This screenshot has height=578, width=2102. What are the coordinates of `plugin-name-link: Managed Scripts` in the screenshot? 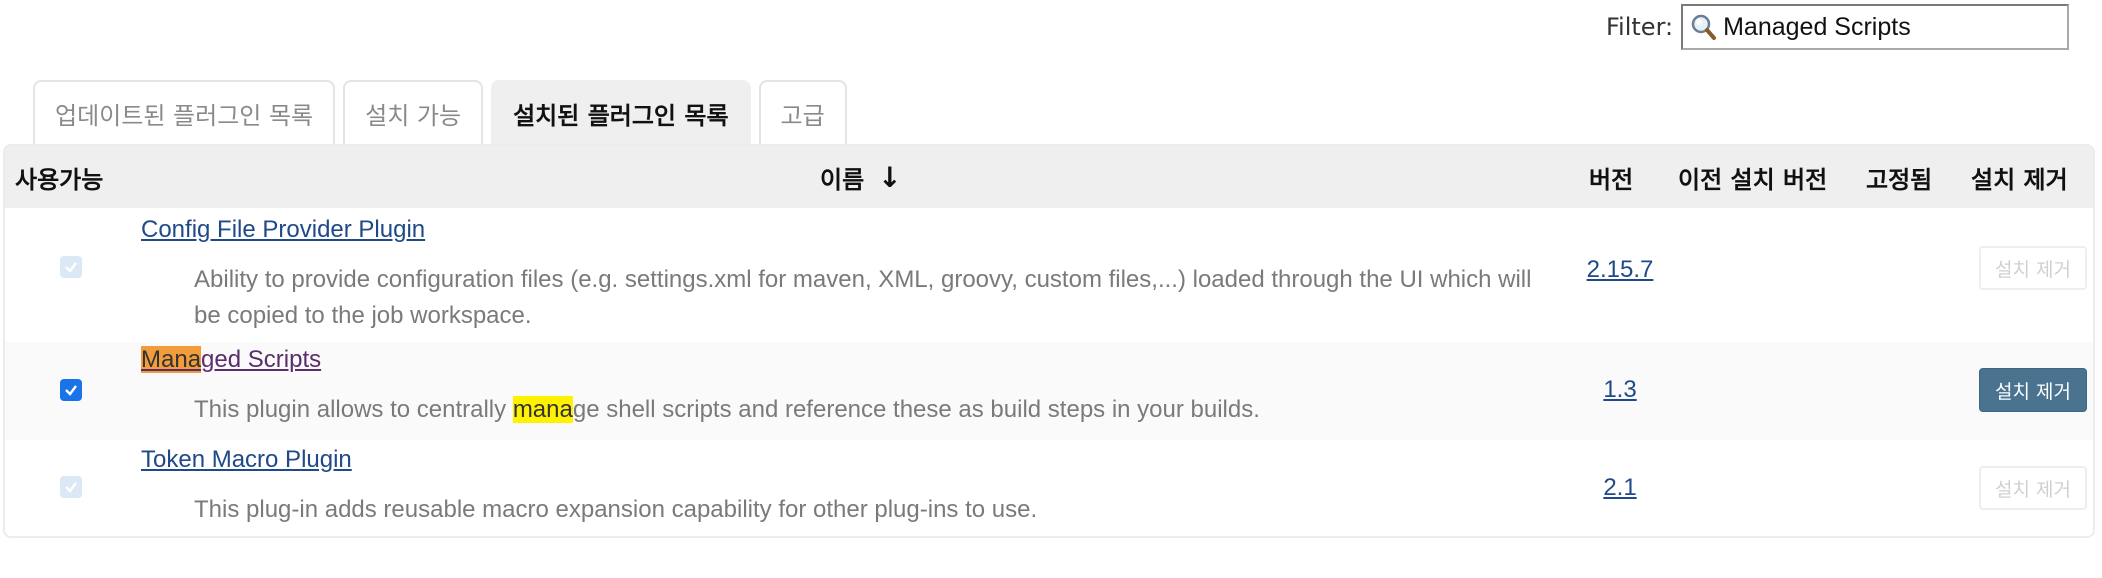 It's located at (231, 360).